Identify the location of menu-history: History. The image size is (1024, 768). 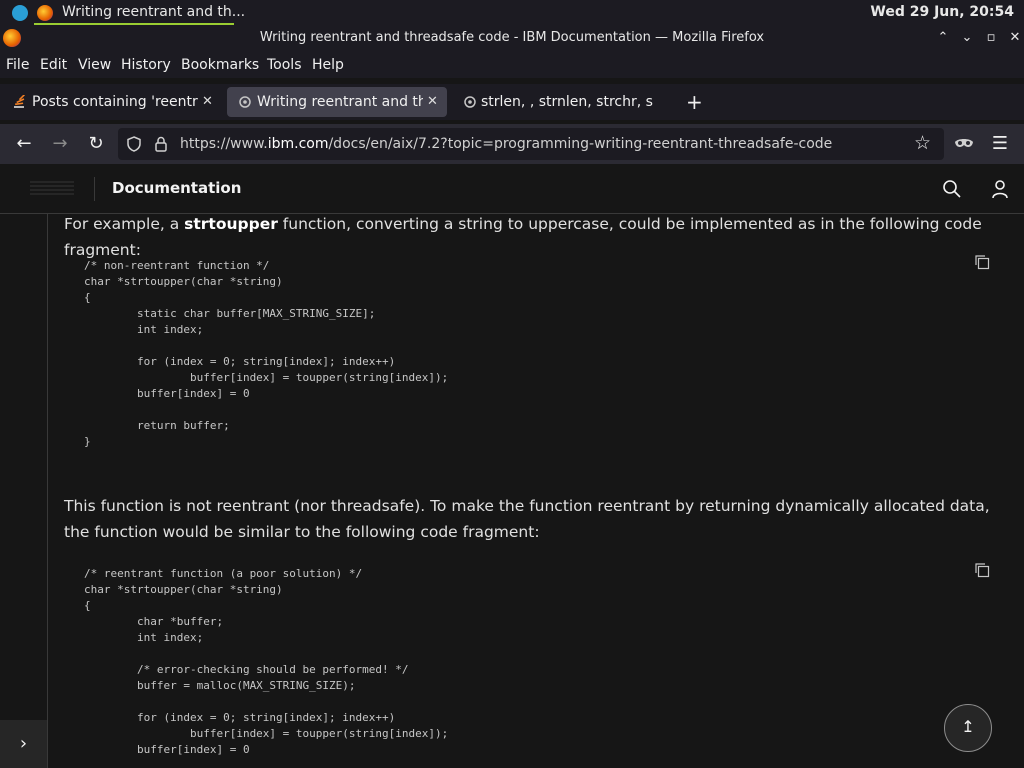
(146, 65).